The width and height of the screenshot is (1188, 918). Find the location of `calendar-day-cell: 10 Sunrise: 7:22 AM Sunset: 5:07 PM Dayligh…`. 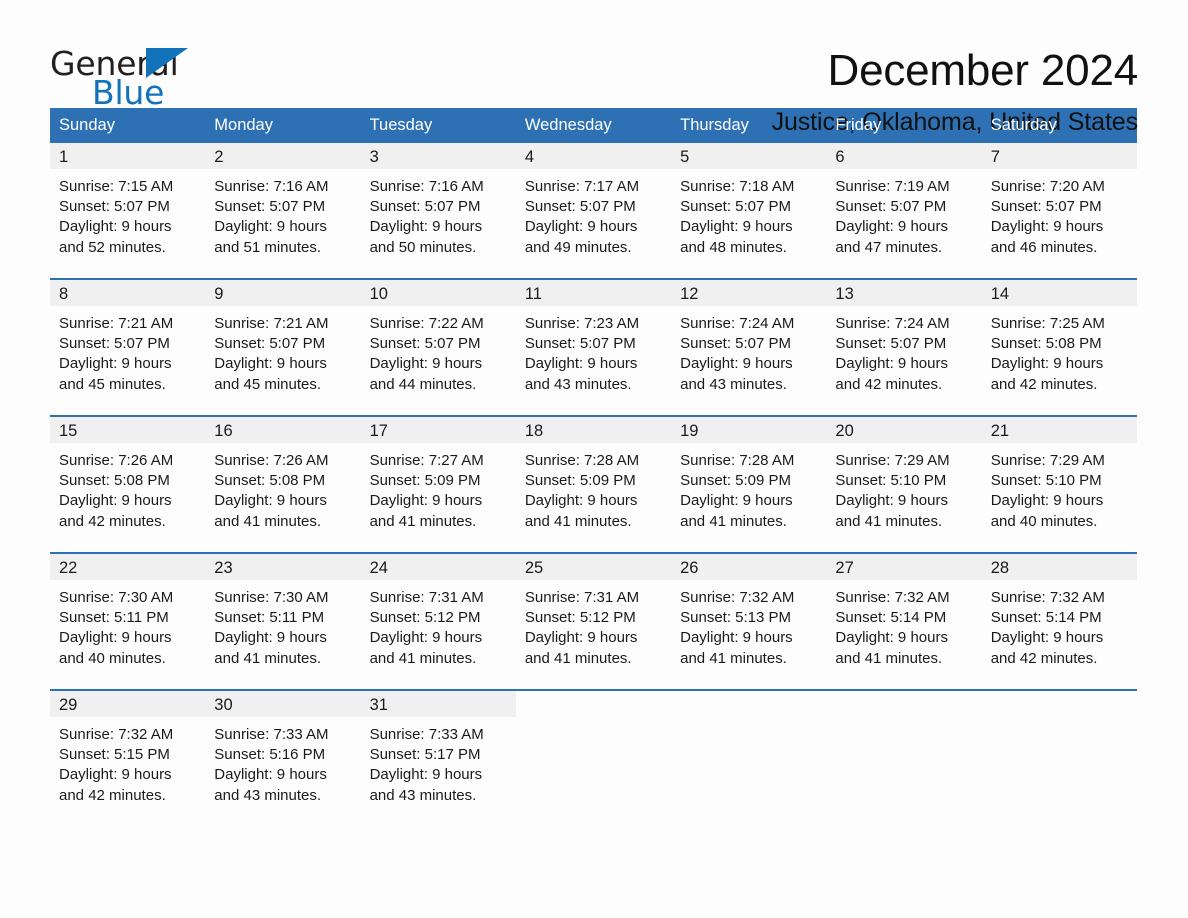

calendar-day-cell: 10 Sunrise: 7:22 AM Sunset: 5:07 PM Dayligh… is located at coordinates (438, 347).